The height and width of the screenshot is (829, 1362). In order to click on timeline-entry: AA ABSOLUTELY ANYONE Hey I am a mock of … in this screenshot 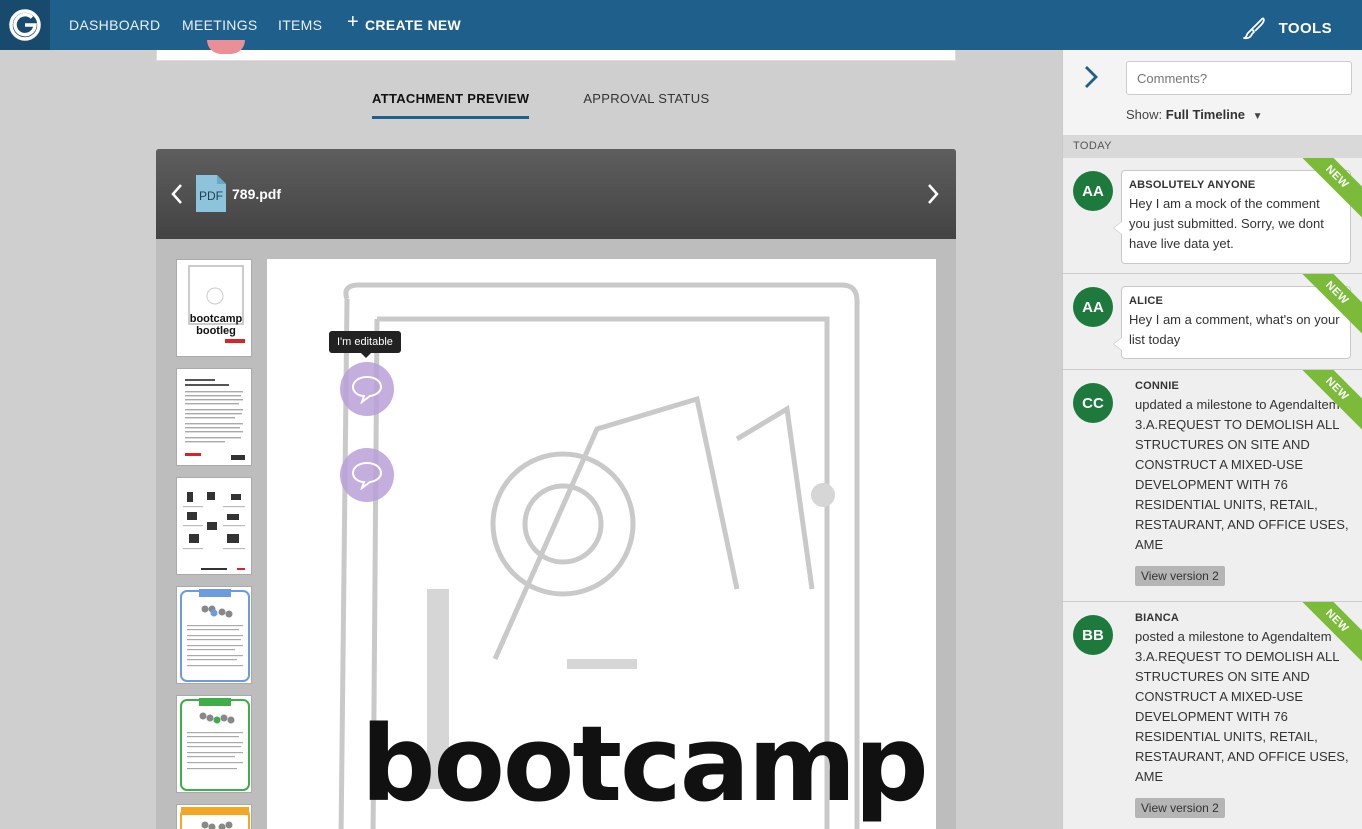, I will do `click(1212, 216)`.